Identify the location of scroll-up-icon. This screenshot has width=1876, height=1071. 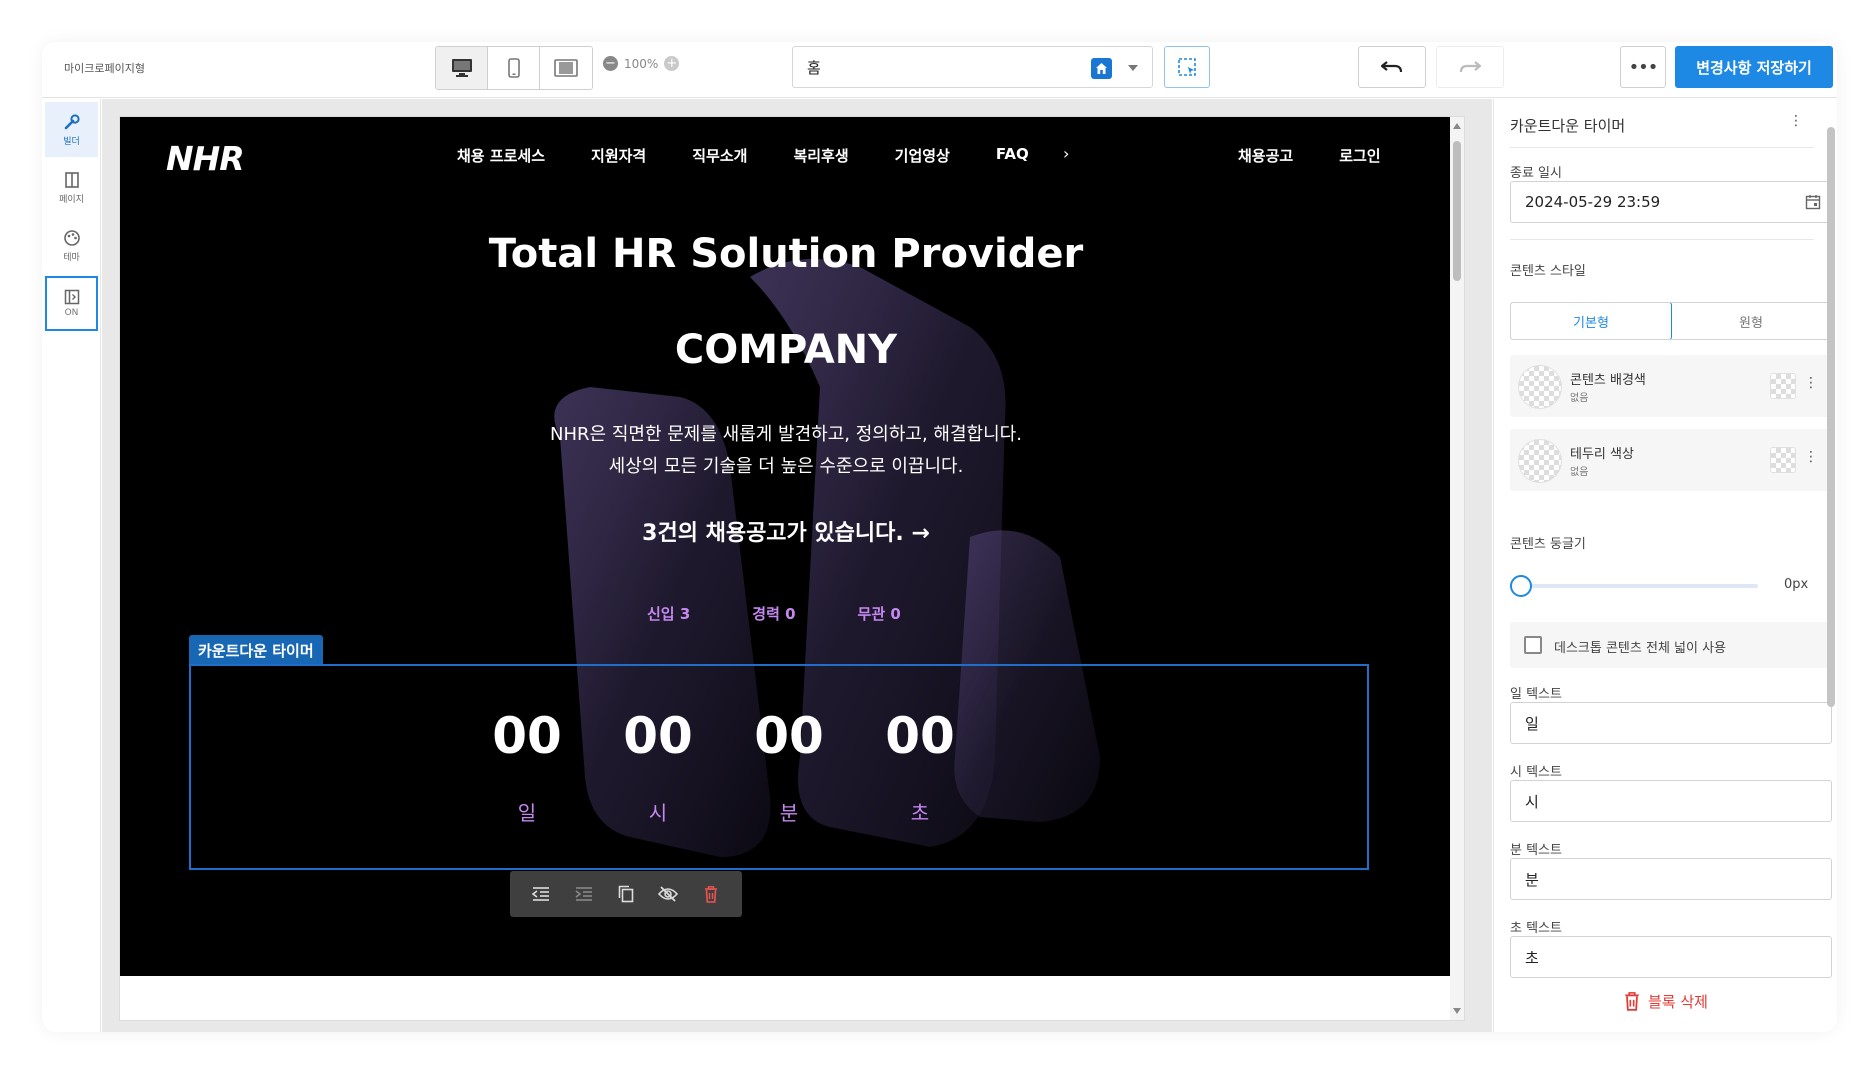
(1457, 126).